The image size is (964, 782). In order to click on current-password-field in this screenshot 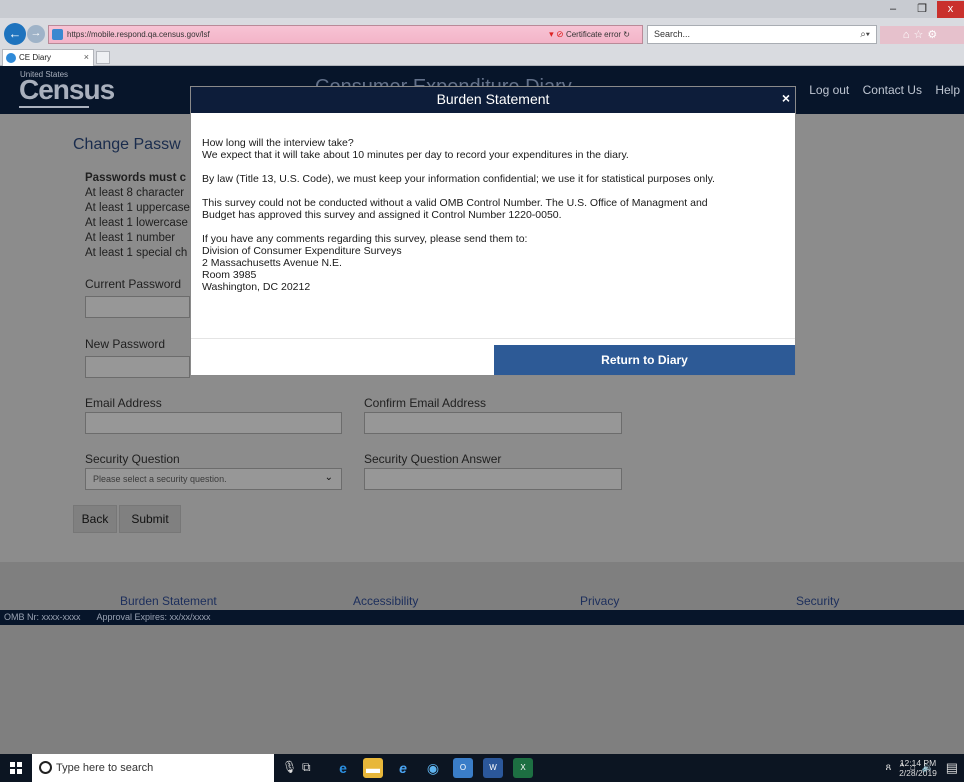, I will do `click(137, 307)`.